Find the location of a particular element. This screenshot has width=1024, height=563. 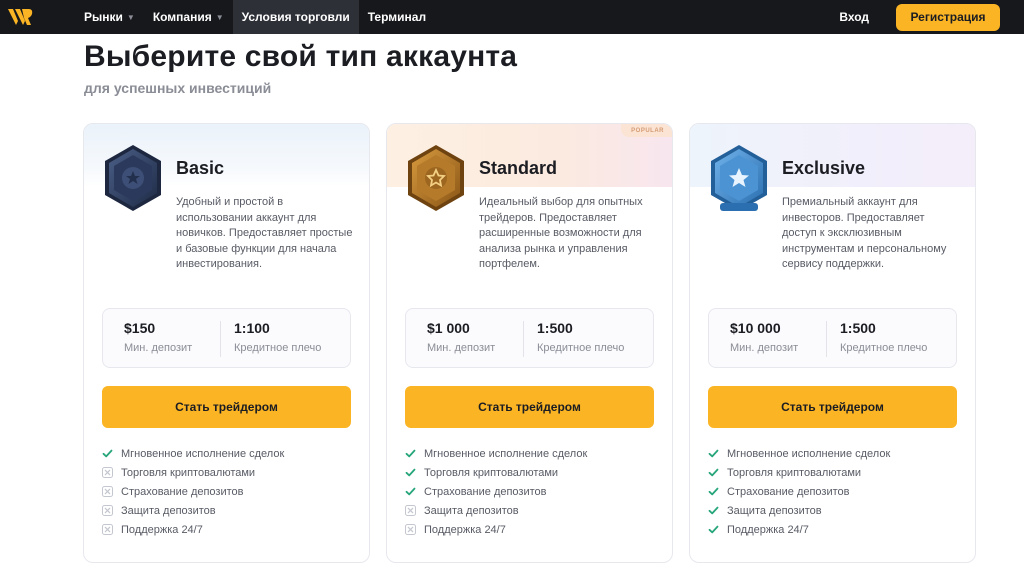

brand-logo-icon is located at coordinates (20, 17).